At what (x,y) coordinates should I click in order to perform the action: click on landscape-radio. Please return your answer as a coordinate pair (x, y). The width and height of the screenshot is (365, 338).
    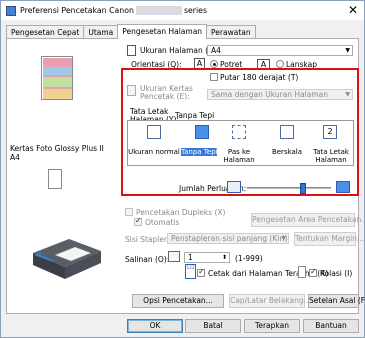
    Looking at the image, I should click on (280, 64).